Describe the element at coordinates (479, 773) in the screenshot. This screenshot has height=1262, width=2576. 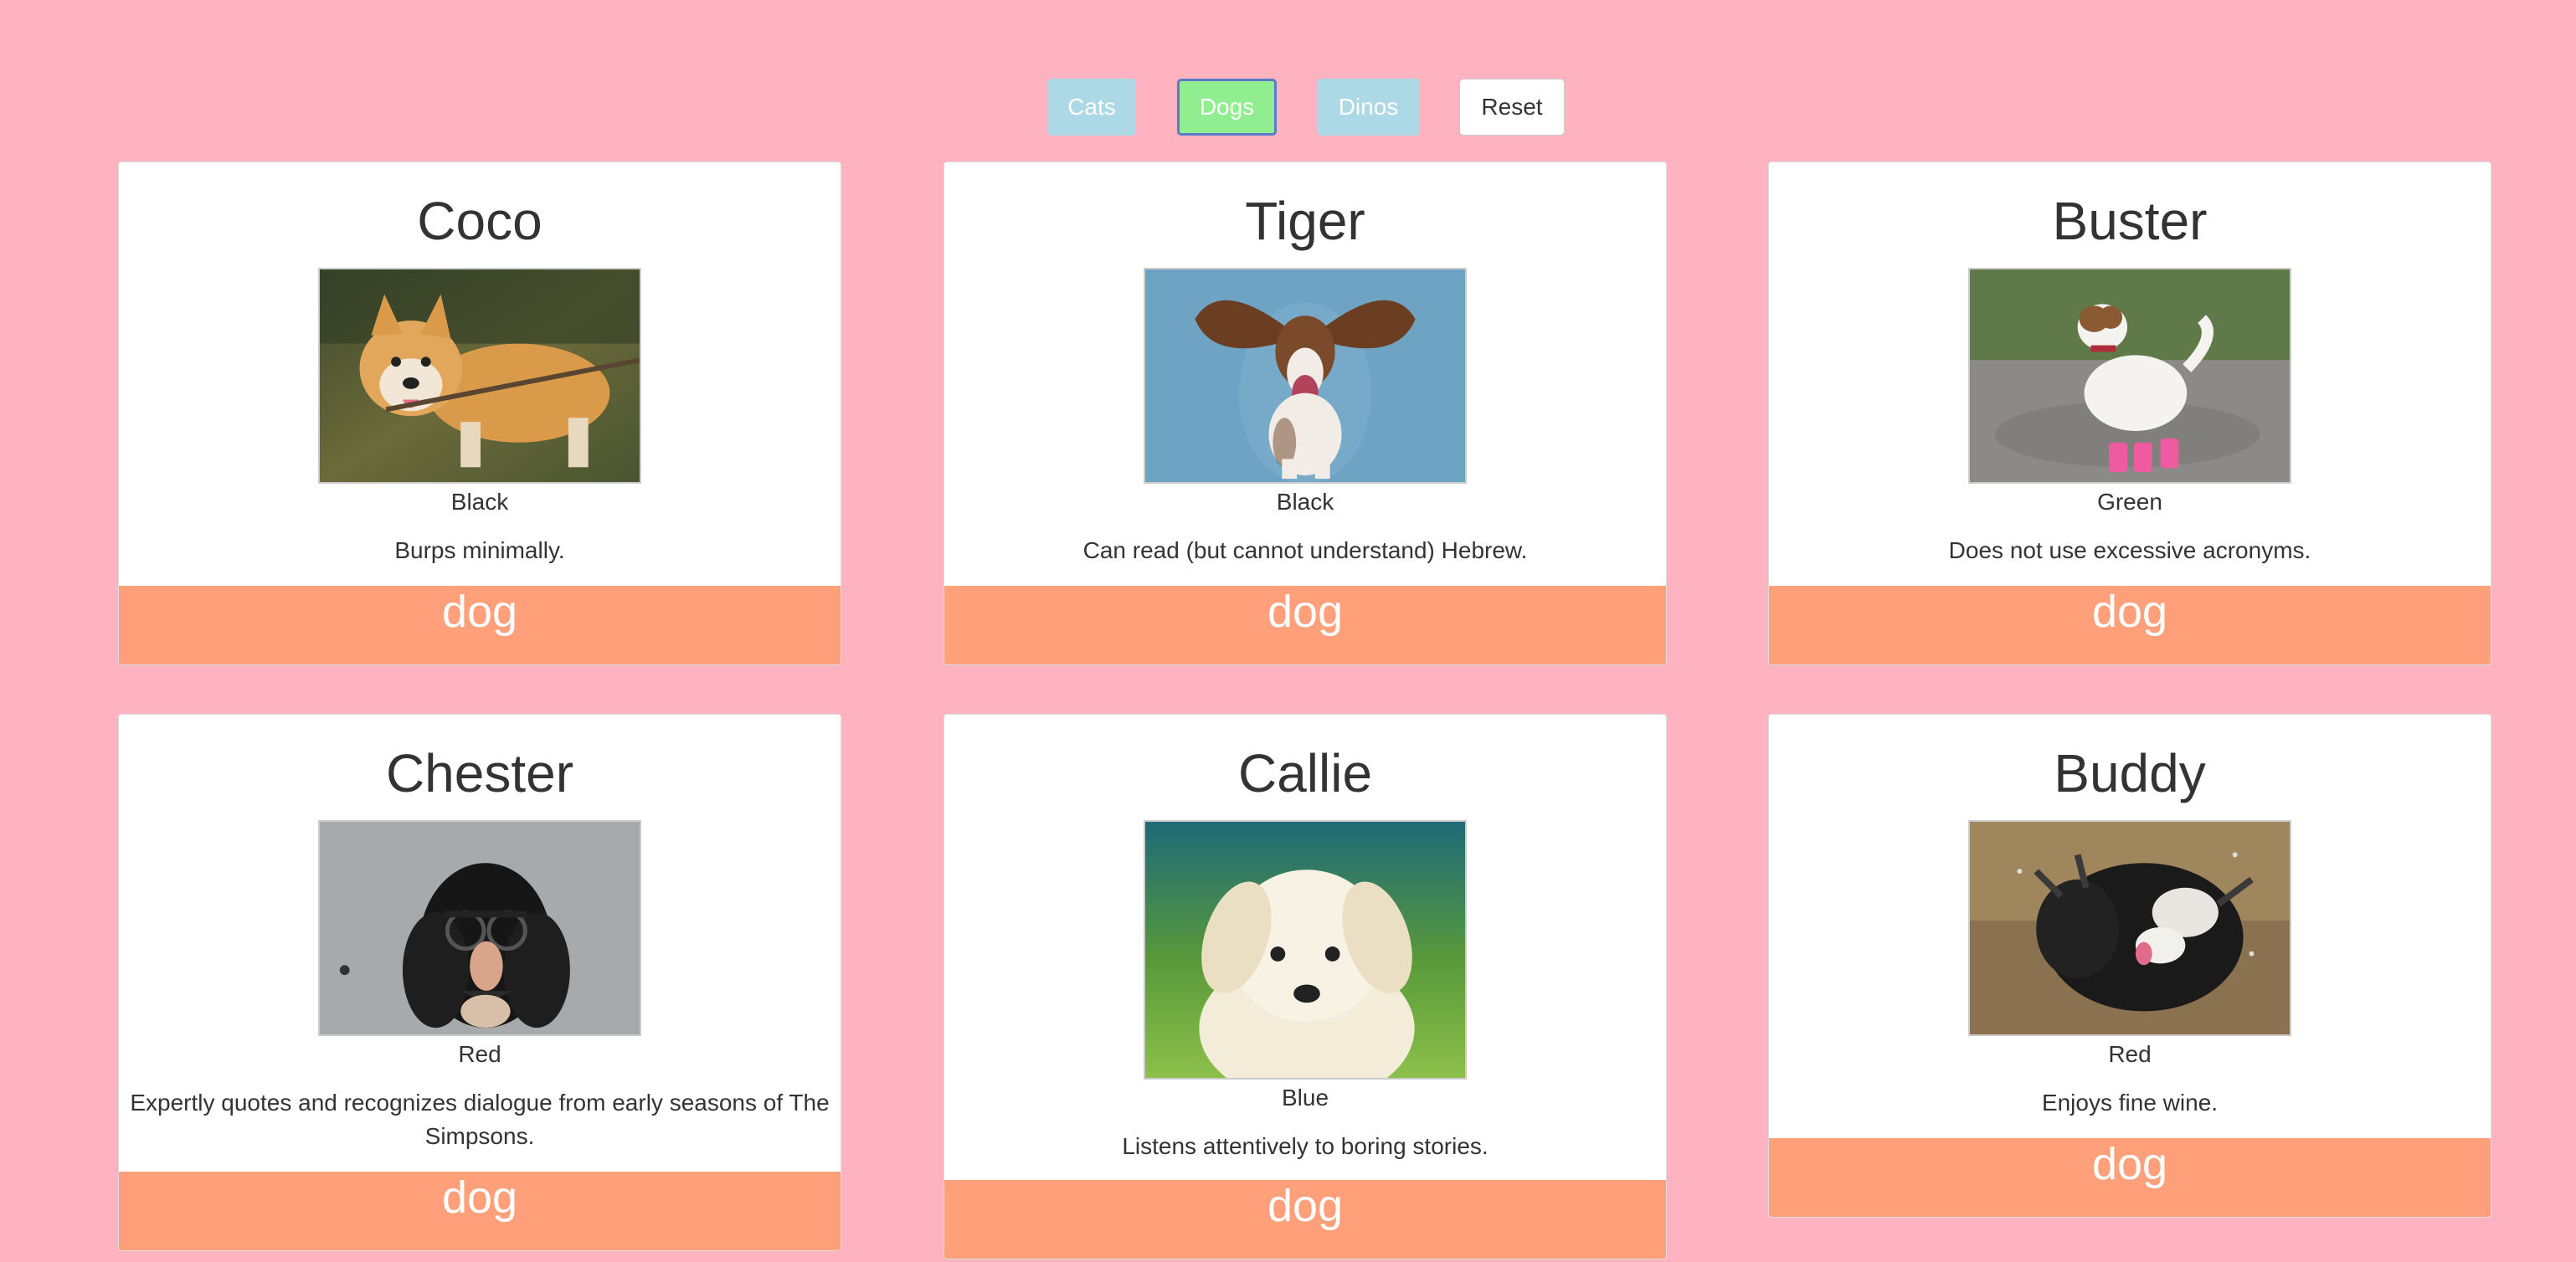
I see `pet-name: Chester` at that location.